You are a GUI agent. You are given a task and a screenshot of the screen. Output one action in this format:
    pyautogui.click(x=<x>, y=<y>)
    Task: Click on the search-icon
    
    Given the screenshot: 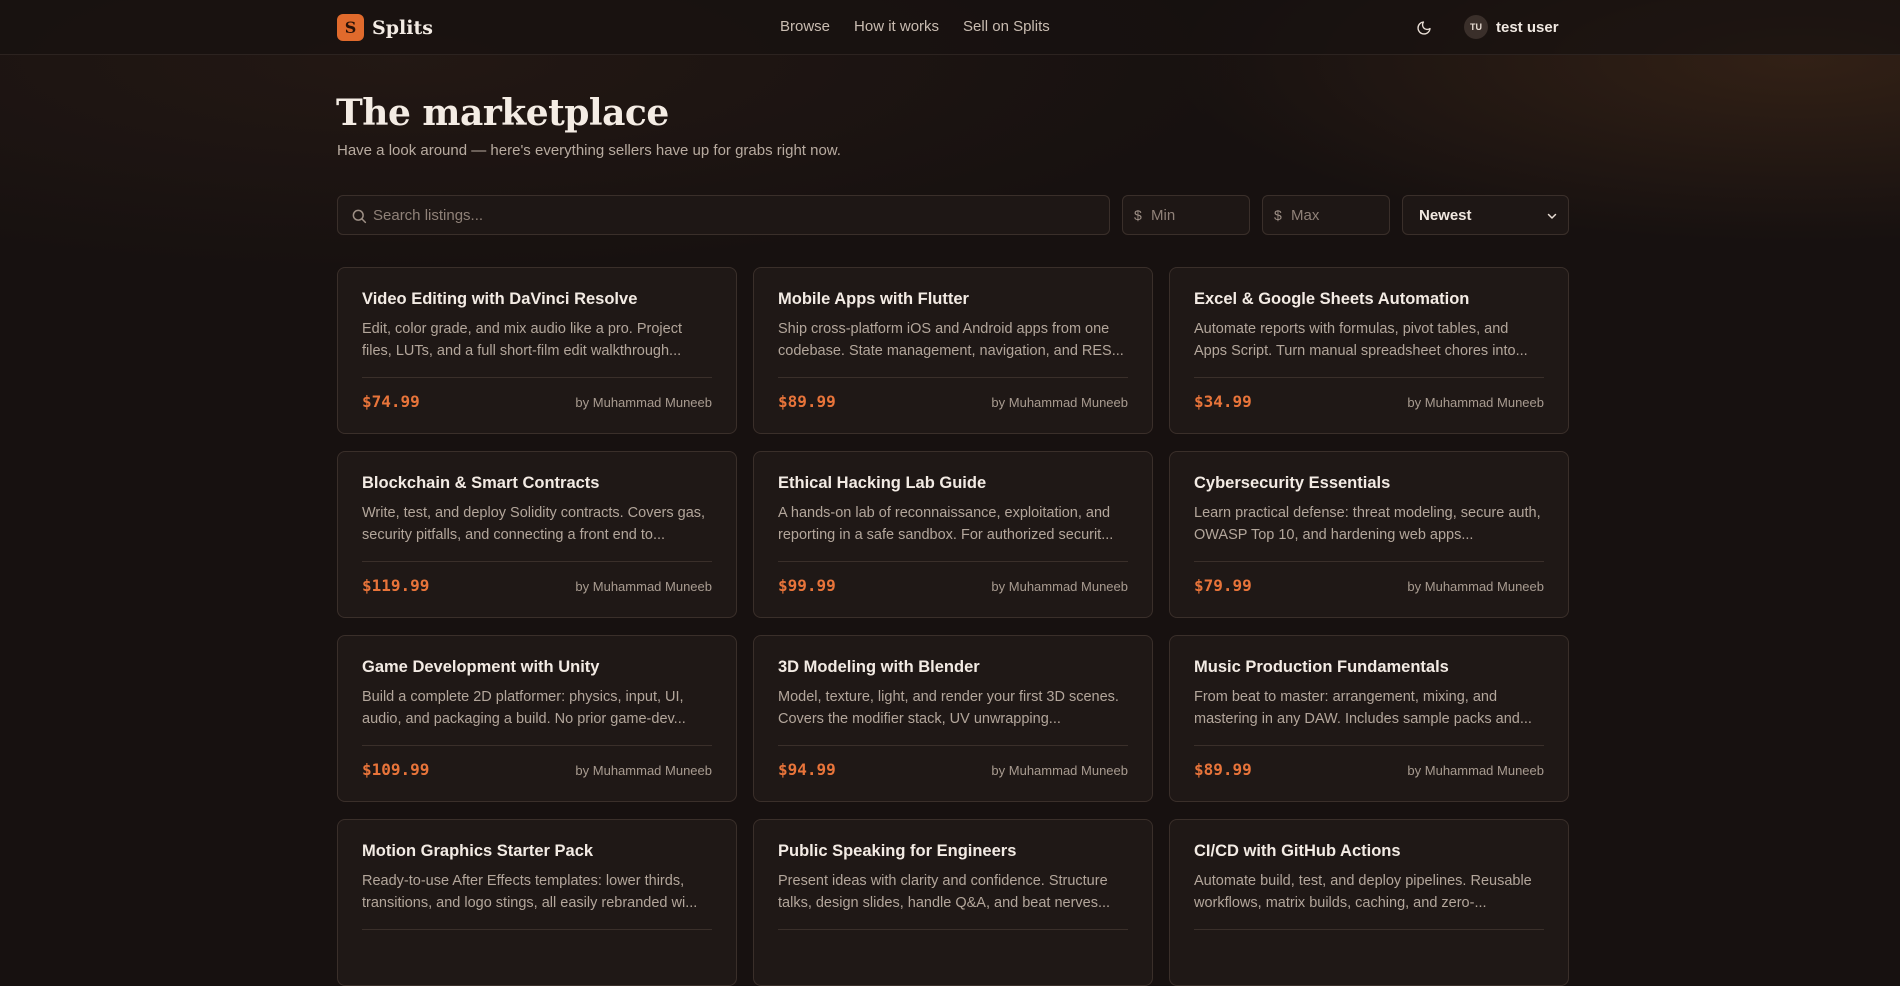 What is the action you would take?
    pyautogui.click(x=359, y=216)
    